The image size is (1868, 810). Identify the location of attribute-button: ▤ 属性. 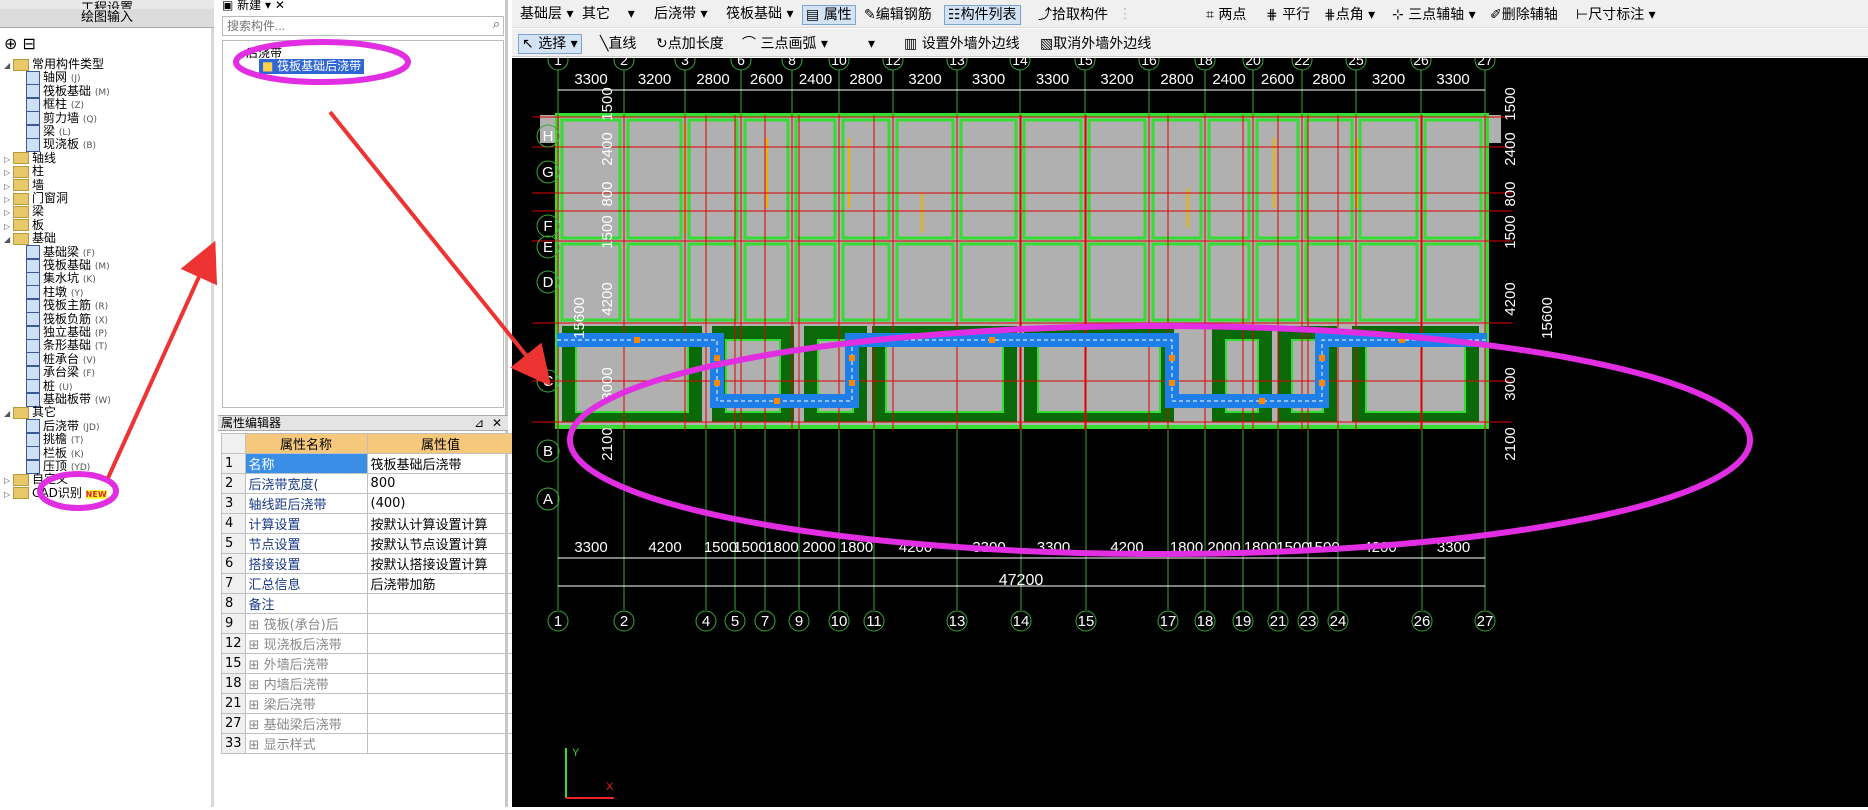
(829, 15).